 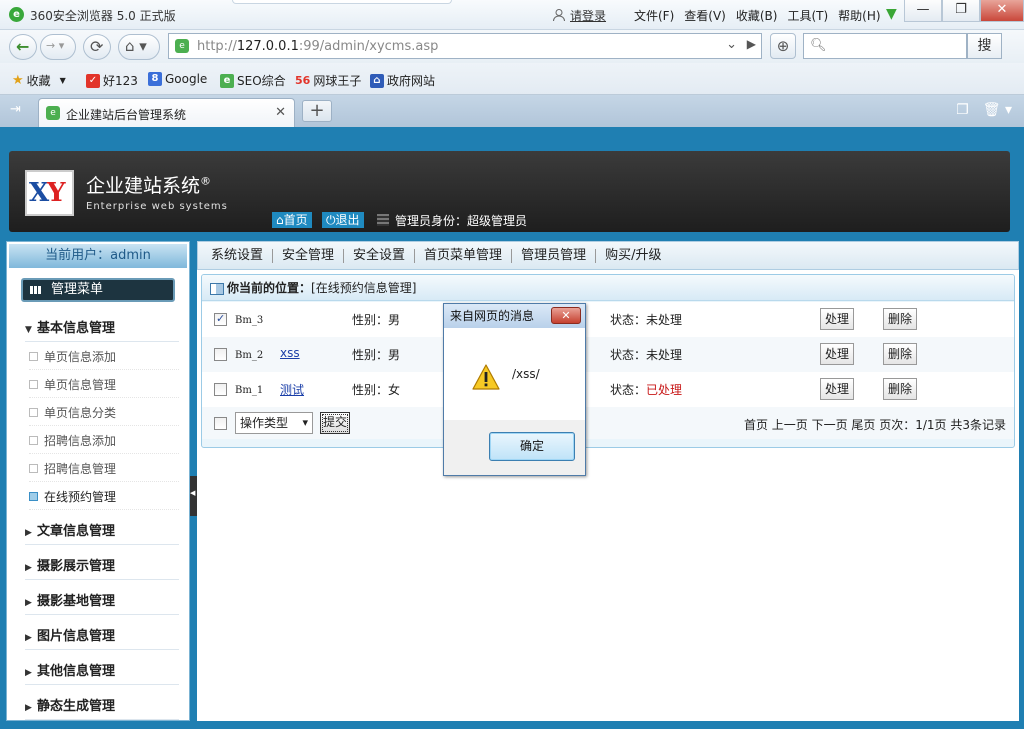 I want to click on trash-icon: 🗑︎ ▾, so click(x=997, y=110).